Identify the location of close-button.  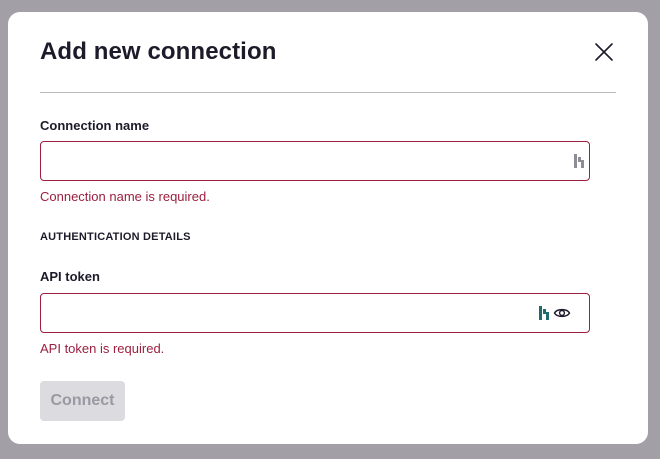
(604, 52).